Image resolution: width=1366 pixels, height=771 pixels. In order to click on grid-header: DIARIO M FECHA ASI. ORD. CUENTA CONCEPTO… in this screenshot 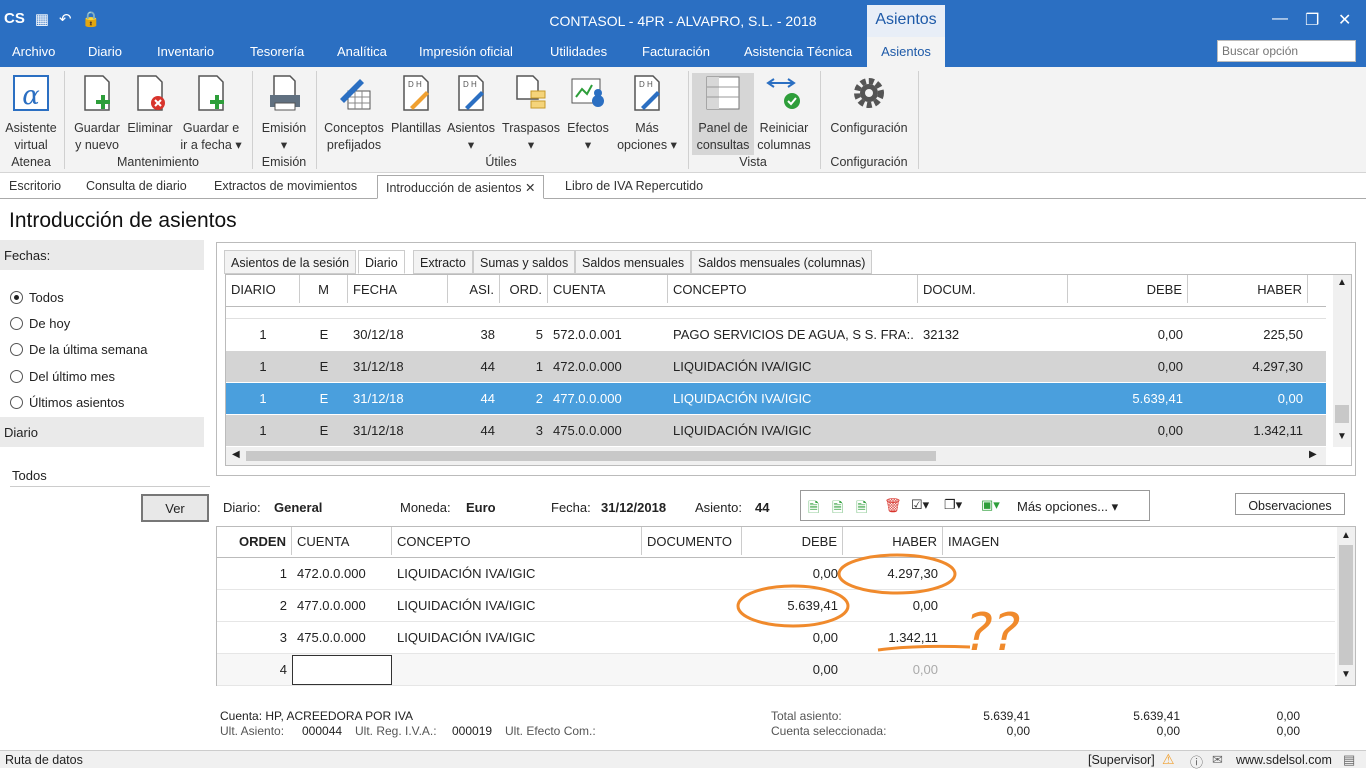, I will do `click(776, 291)`.